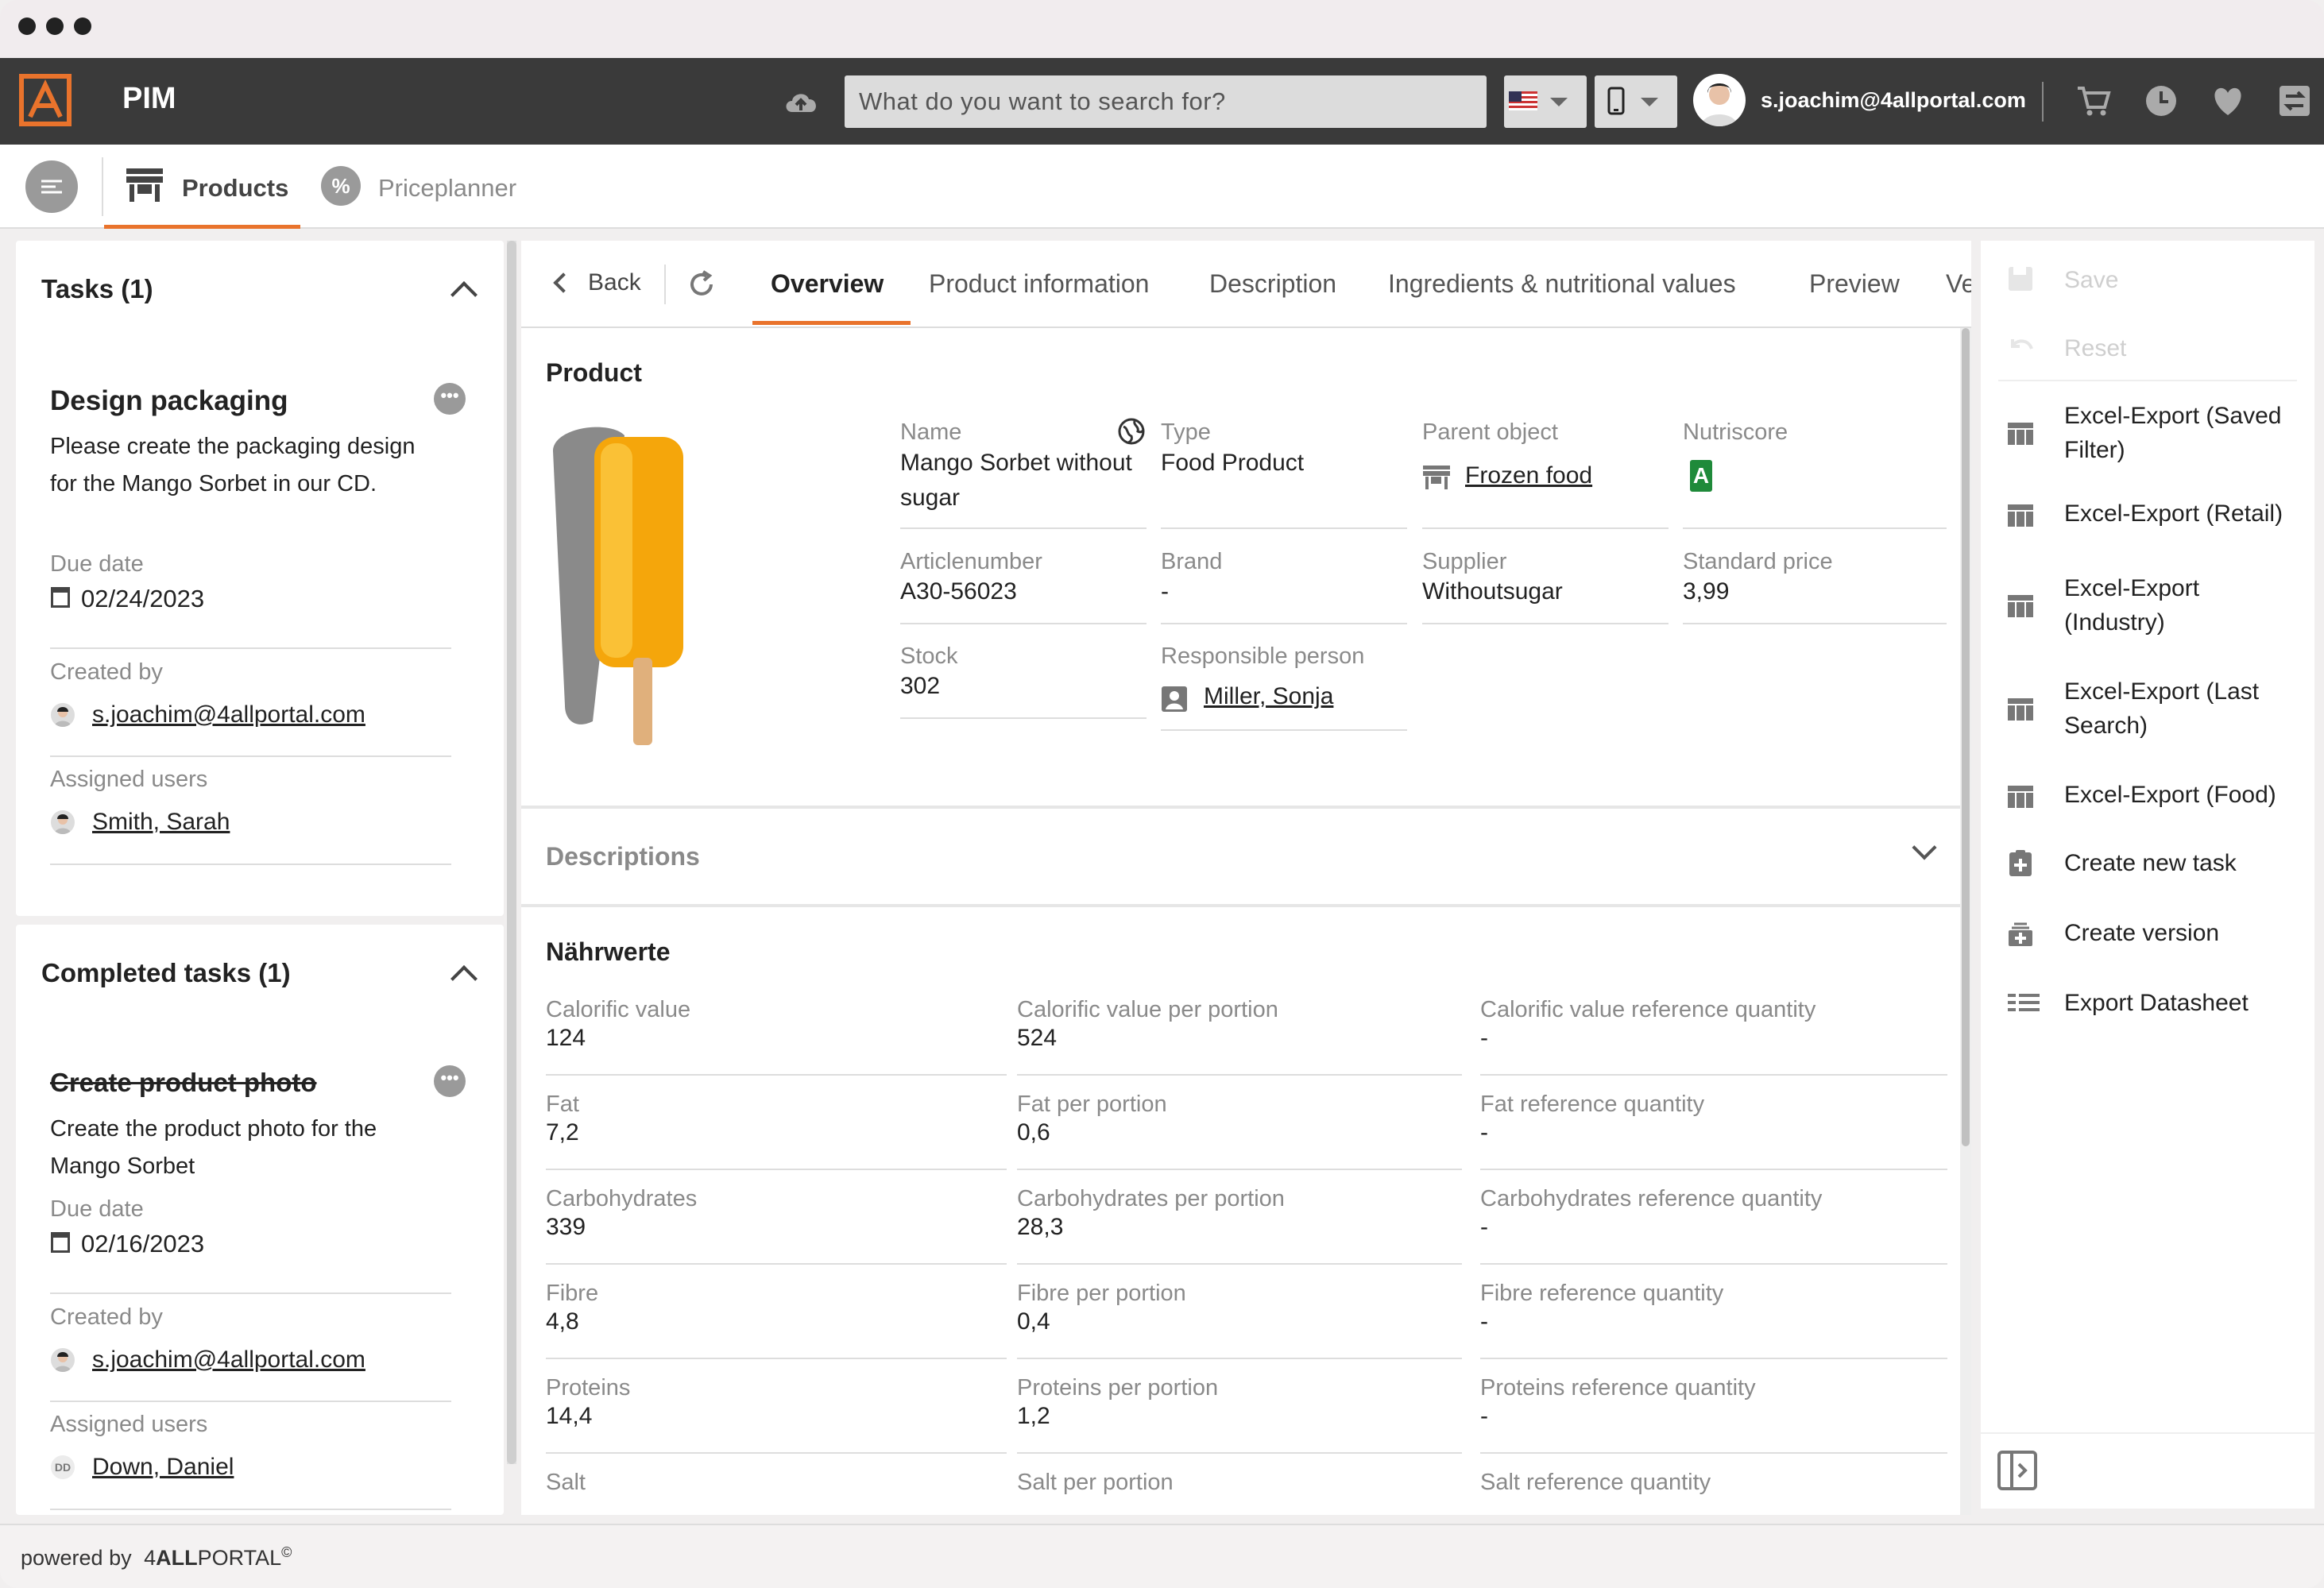  I want to click on nutrition-label: Fibre per portion, so click(1101, 1293).